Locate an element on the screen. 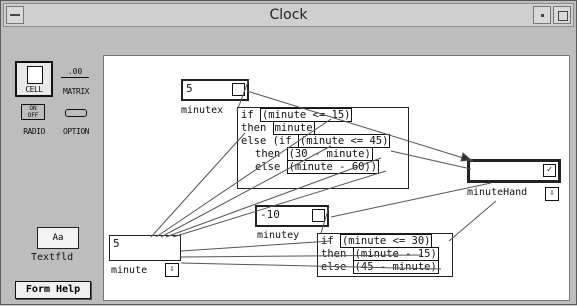 The width and height of the screenshot is (577, 306). minutey-checkbox is located at coordinates (318, 215).